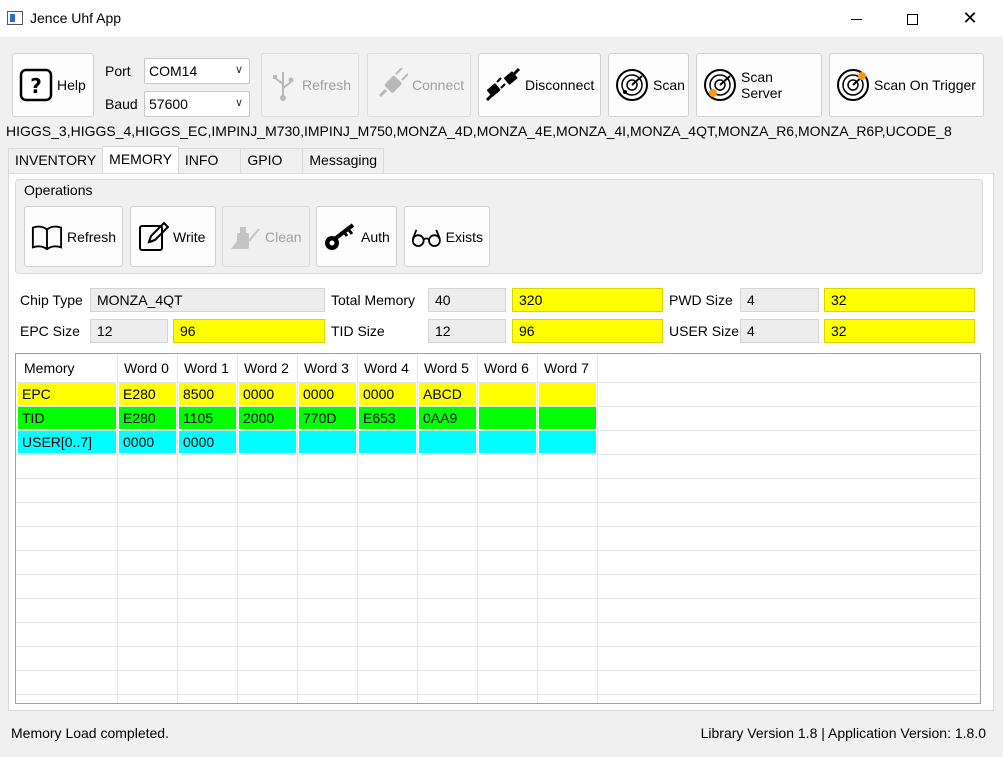  I want to click on tab-inventory: INVENTORY, so click(56, 160).